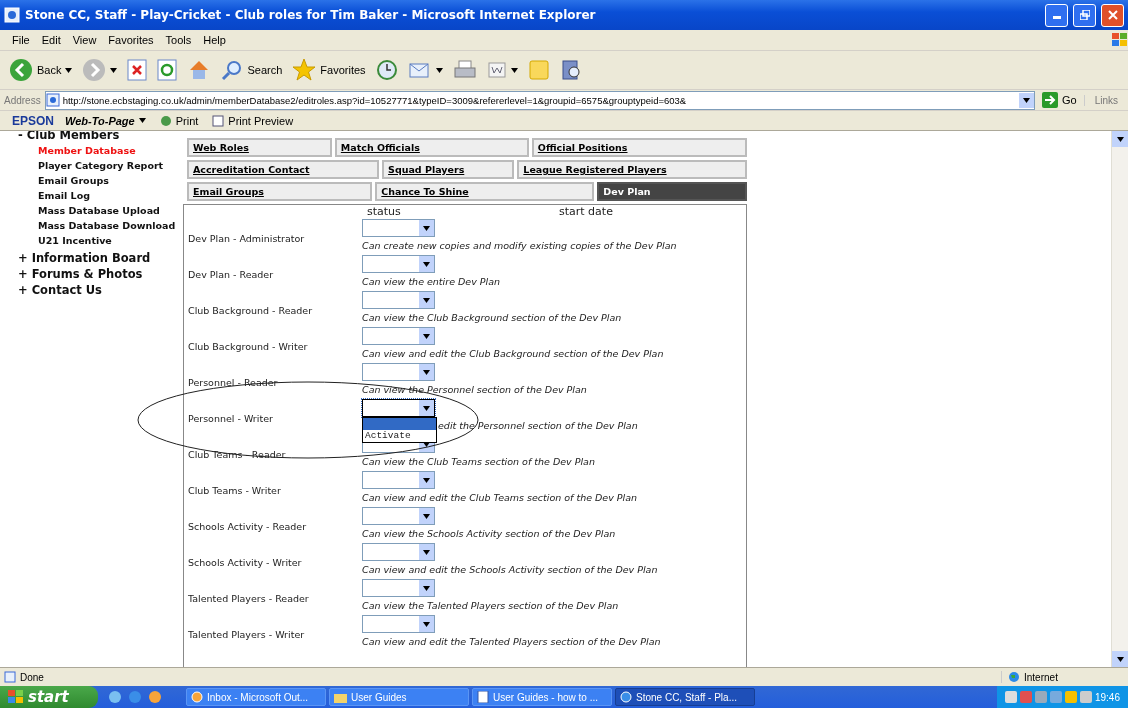 The image size is (1128, 708). Describe the element at coordinates (464, 70) in the screenshot. I see `printer-icon` at that location.